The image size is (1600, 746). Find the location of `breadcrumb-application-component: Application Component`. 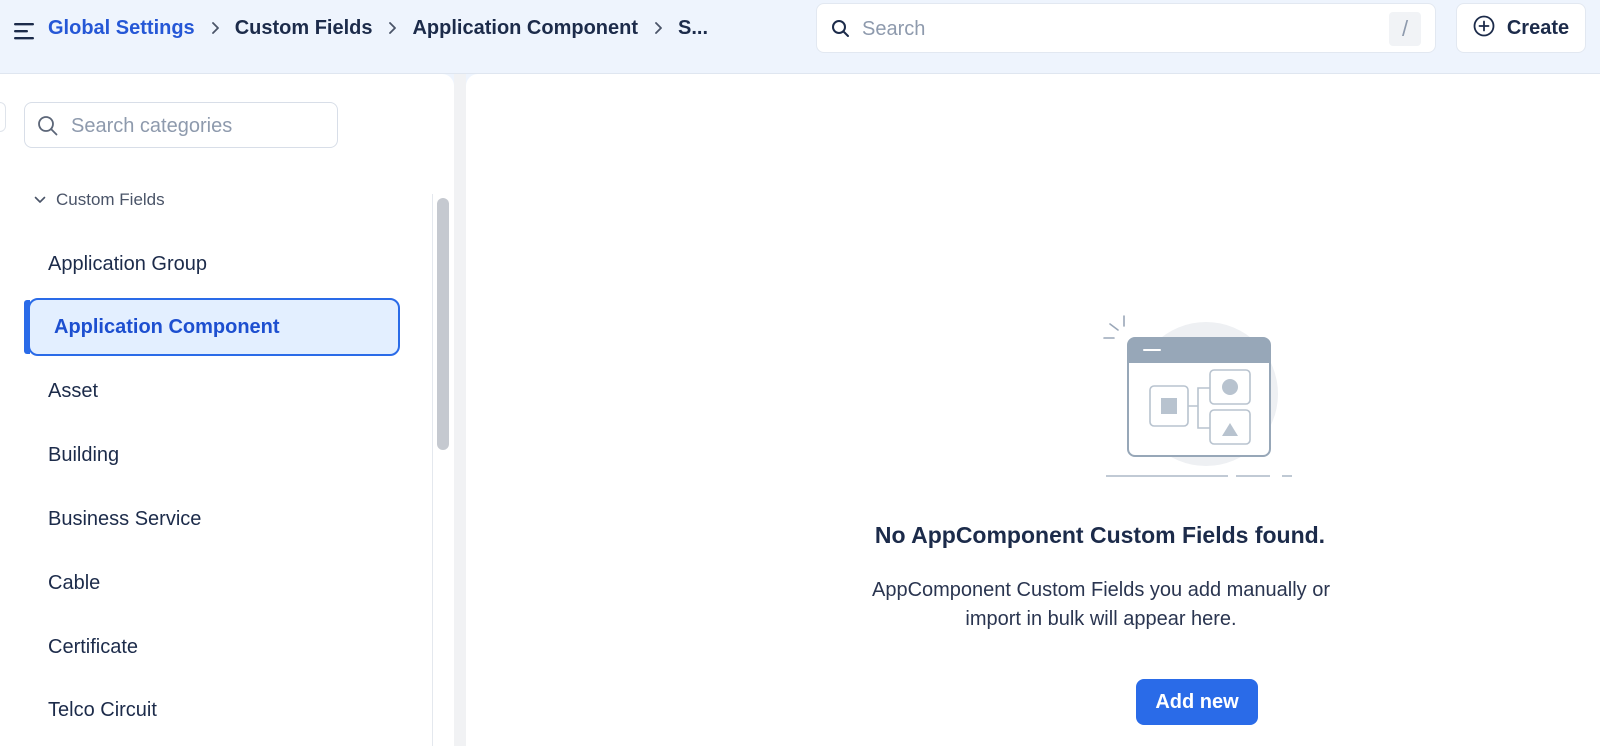

breadcrumb-application-component: Application Component is located at coordinates (525, 28).